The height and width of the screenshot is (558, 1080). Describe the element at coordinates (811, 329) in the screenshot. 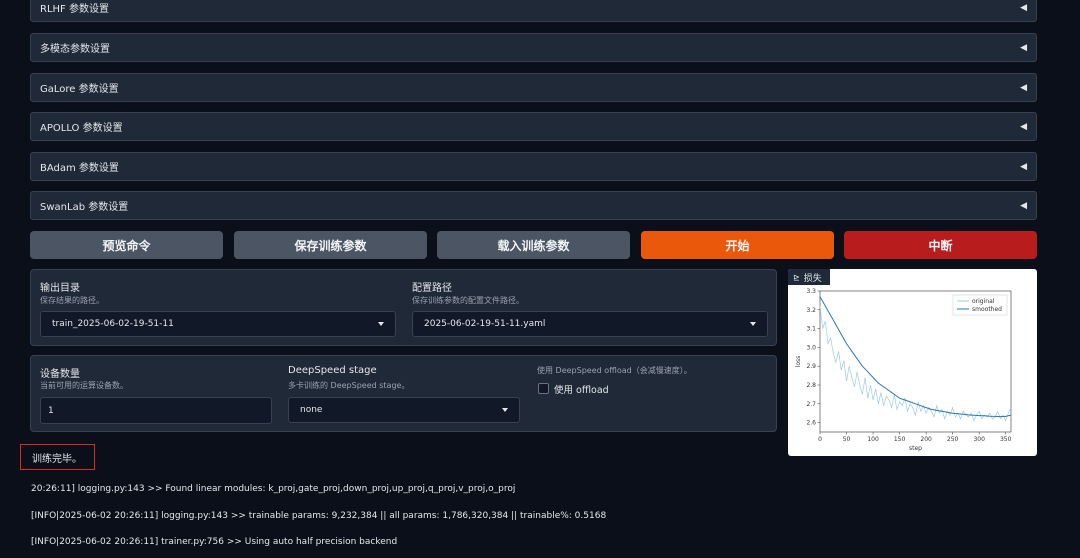

I see `y-tick-label: 3.1` at that location.